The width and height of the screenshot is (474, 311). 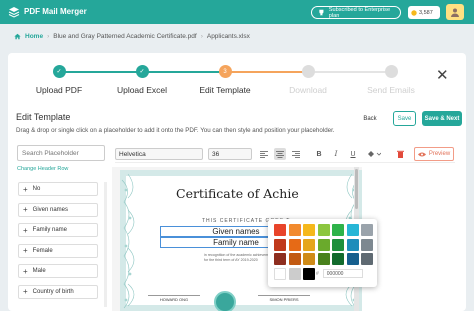 I want to click on fill-color-icon, so click(x=374, y=154).